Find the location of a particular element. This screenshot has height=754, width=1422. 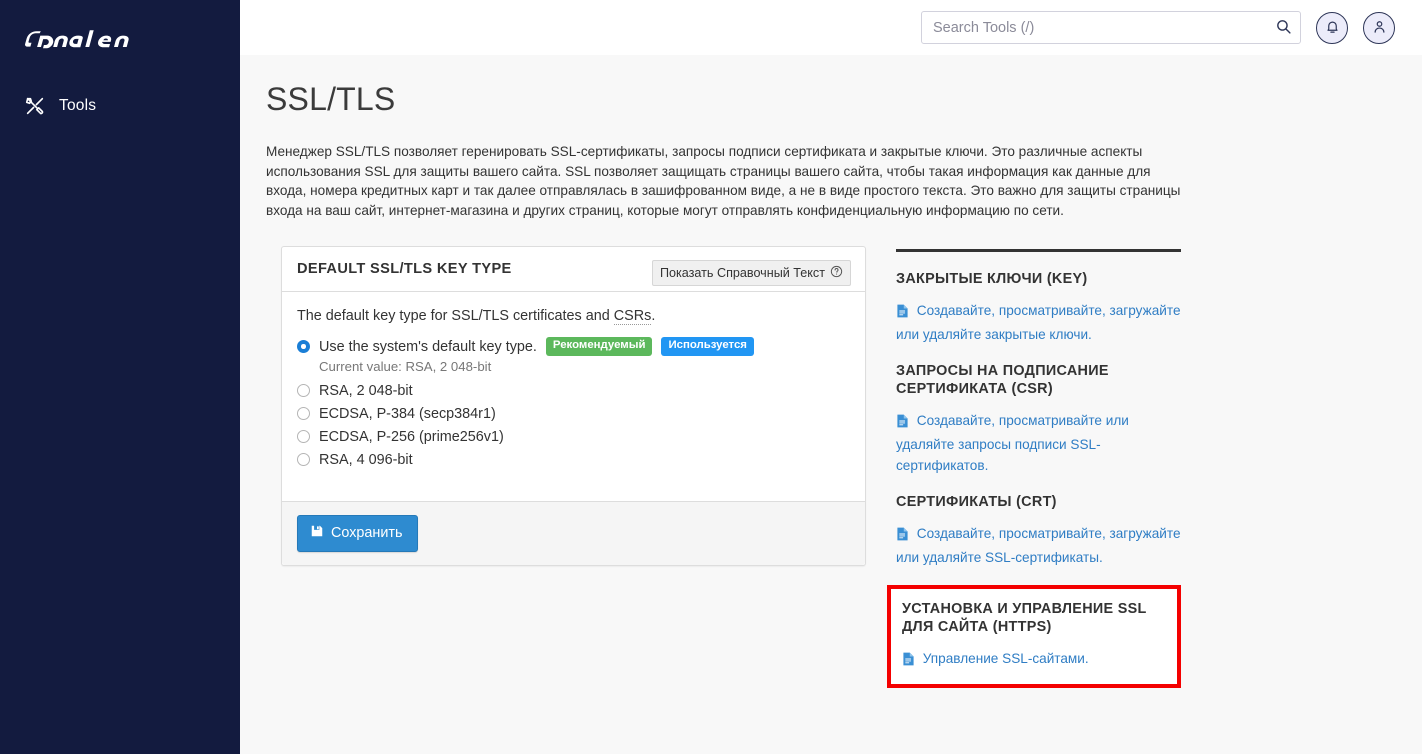

section-title: ЗАПРОСЫ НА ПОДПИСАНИЕ СЕРТИФИКАТА (CSR) is located at coordinates (1038, 380).